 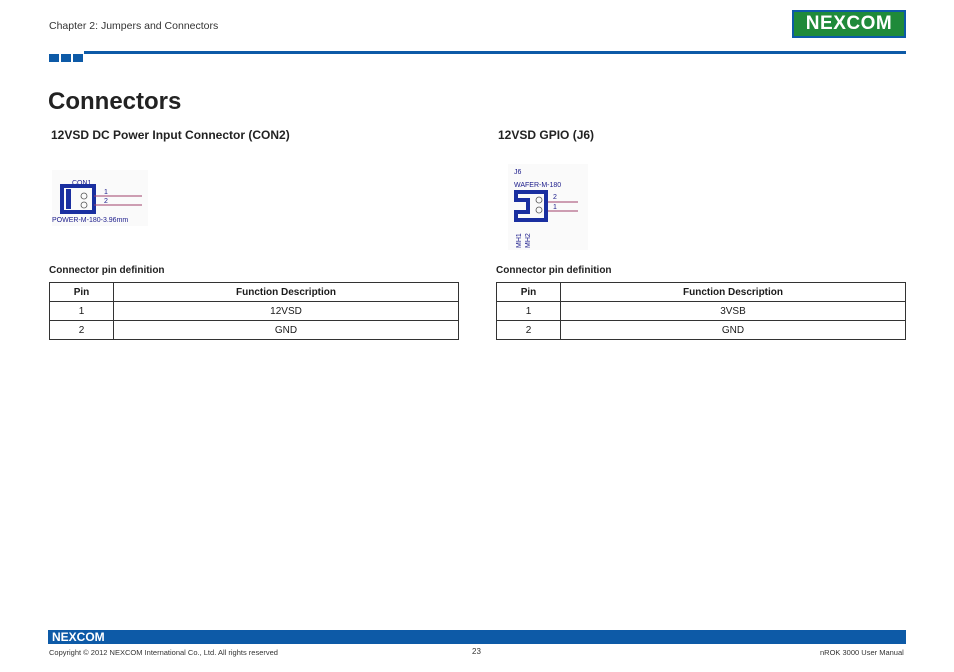 I want to click on function-cell: 3VSB, so click(x=733, y=311).